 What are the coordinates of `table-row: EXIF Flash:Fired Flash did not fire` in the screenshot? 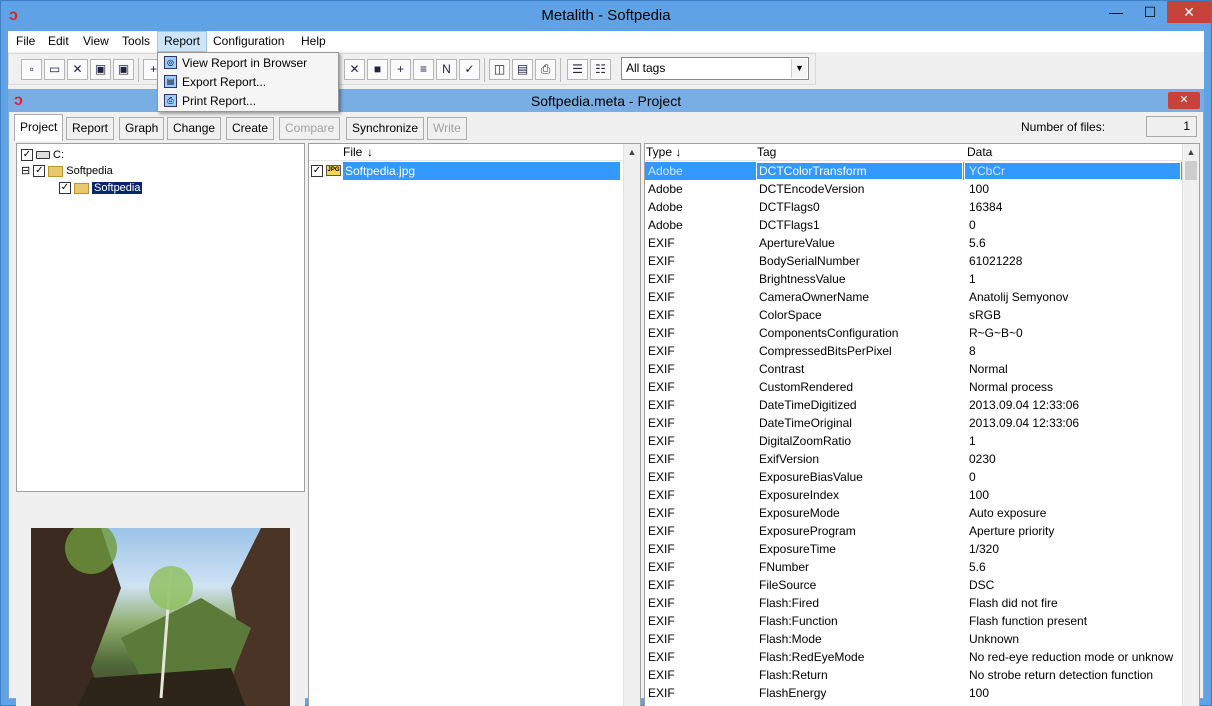 It's located at (913, 603).